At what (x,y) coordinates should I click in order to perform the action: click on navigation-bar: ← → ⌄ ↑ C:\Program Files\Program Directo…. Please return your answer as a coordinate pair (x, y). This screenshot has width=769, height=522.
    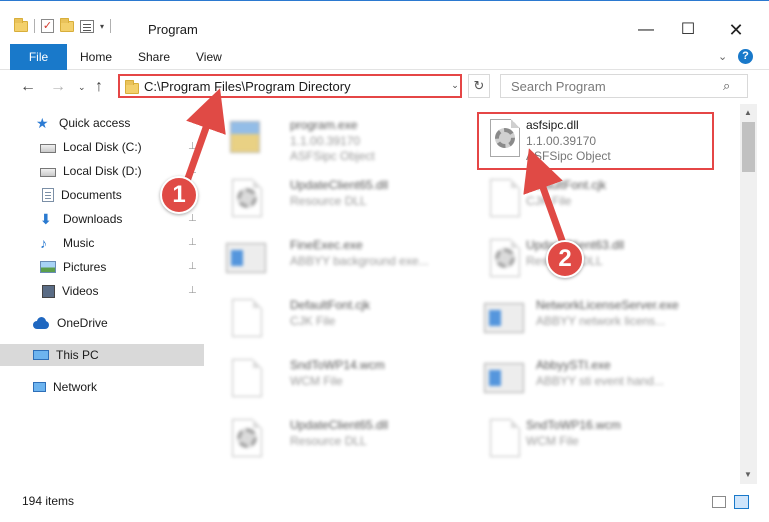
    Looking at the image, I should click on (384, 87).